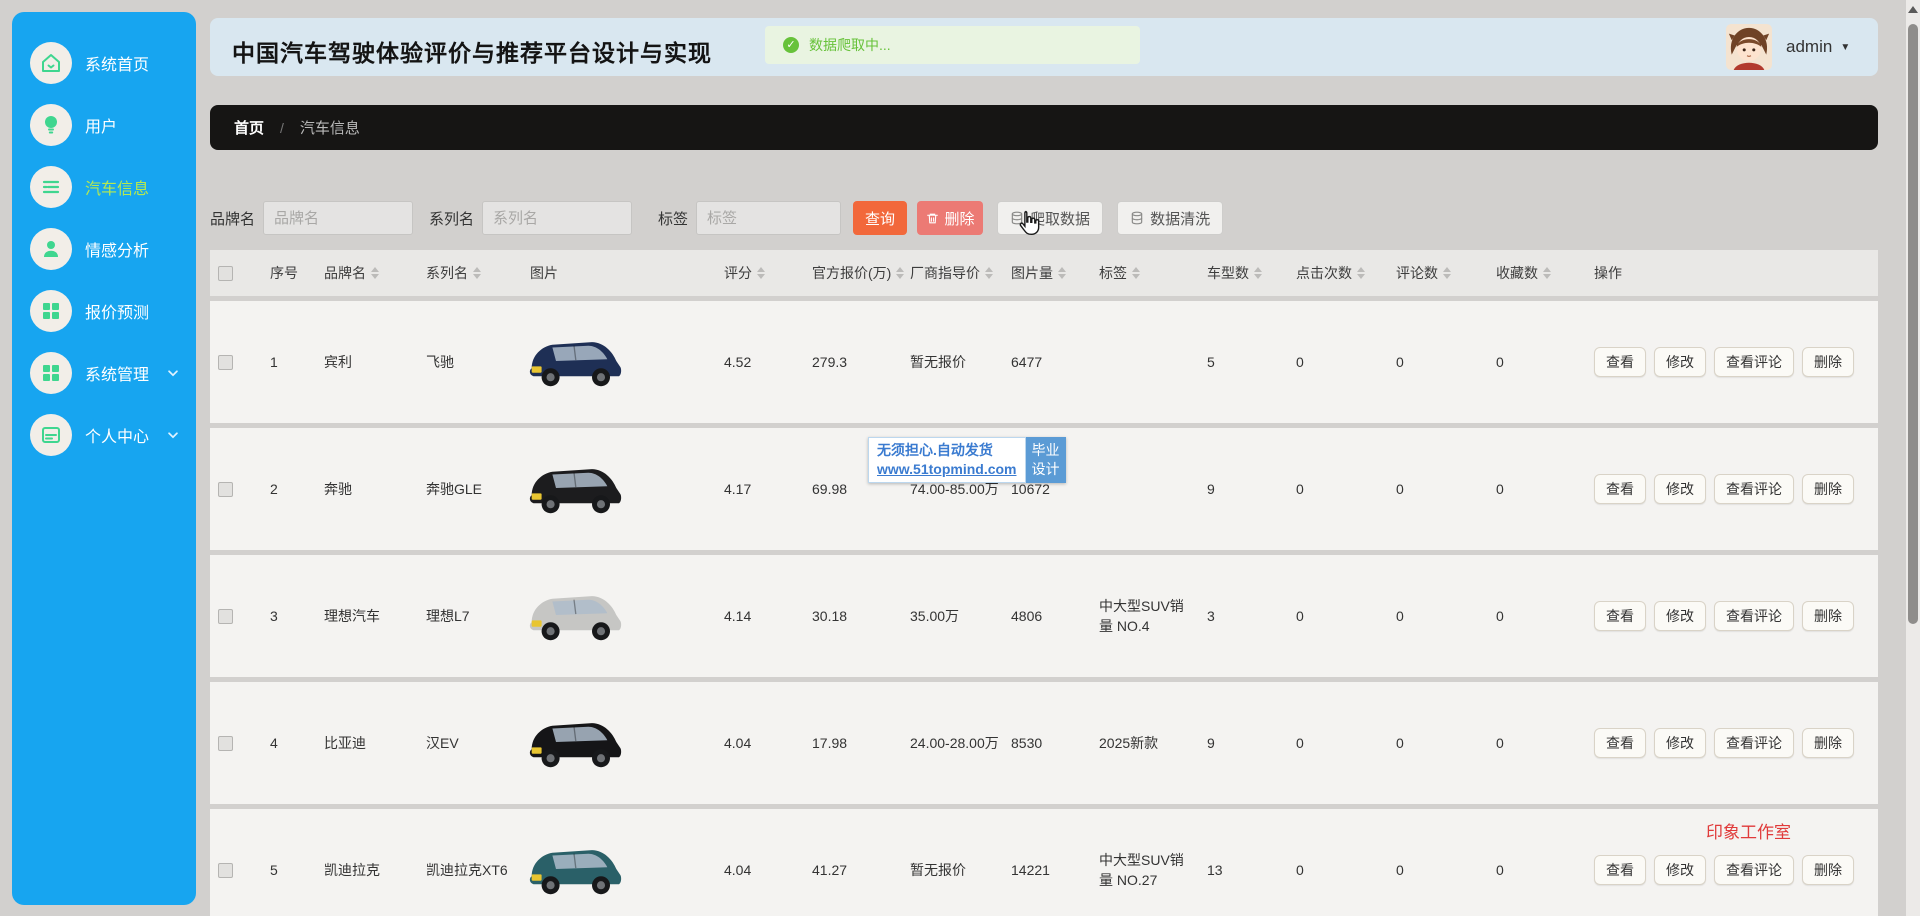  What do you see at coordinates (615, 273) in the screenshot?
I see `column-header: 图片` at bounding box center [615, 273].